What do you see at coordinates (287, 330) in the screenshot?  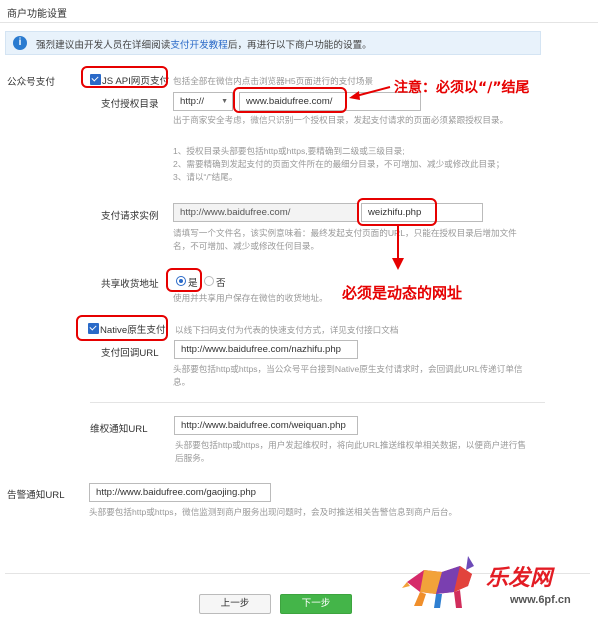 I see `native-desc: 以线下扫码支付为代表的快速支付方式，详见支付接口文档` at bounding box center [287, 330].